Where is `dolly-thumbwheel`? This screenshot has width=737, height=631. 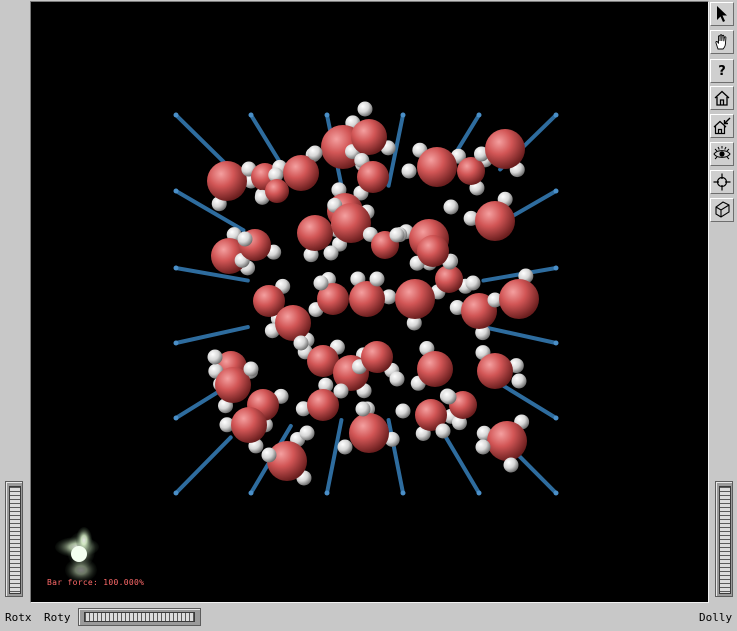
dolly-thumbwheel is located at coordinates (724, 539).